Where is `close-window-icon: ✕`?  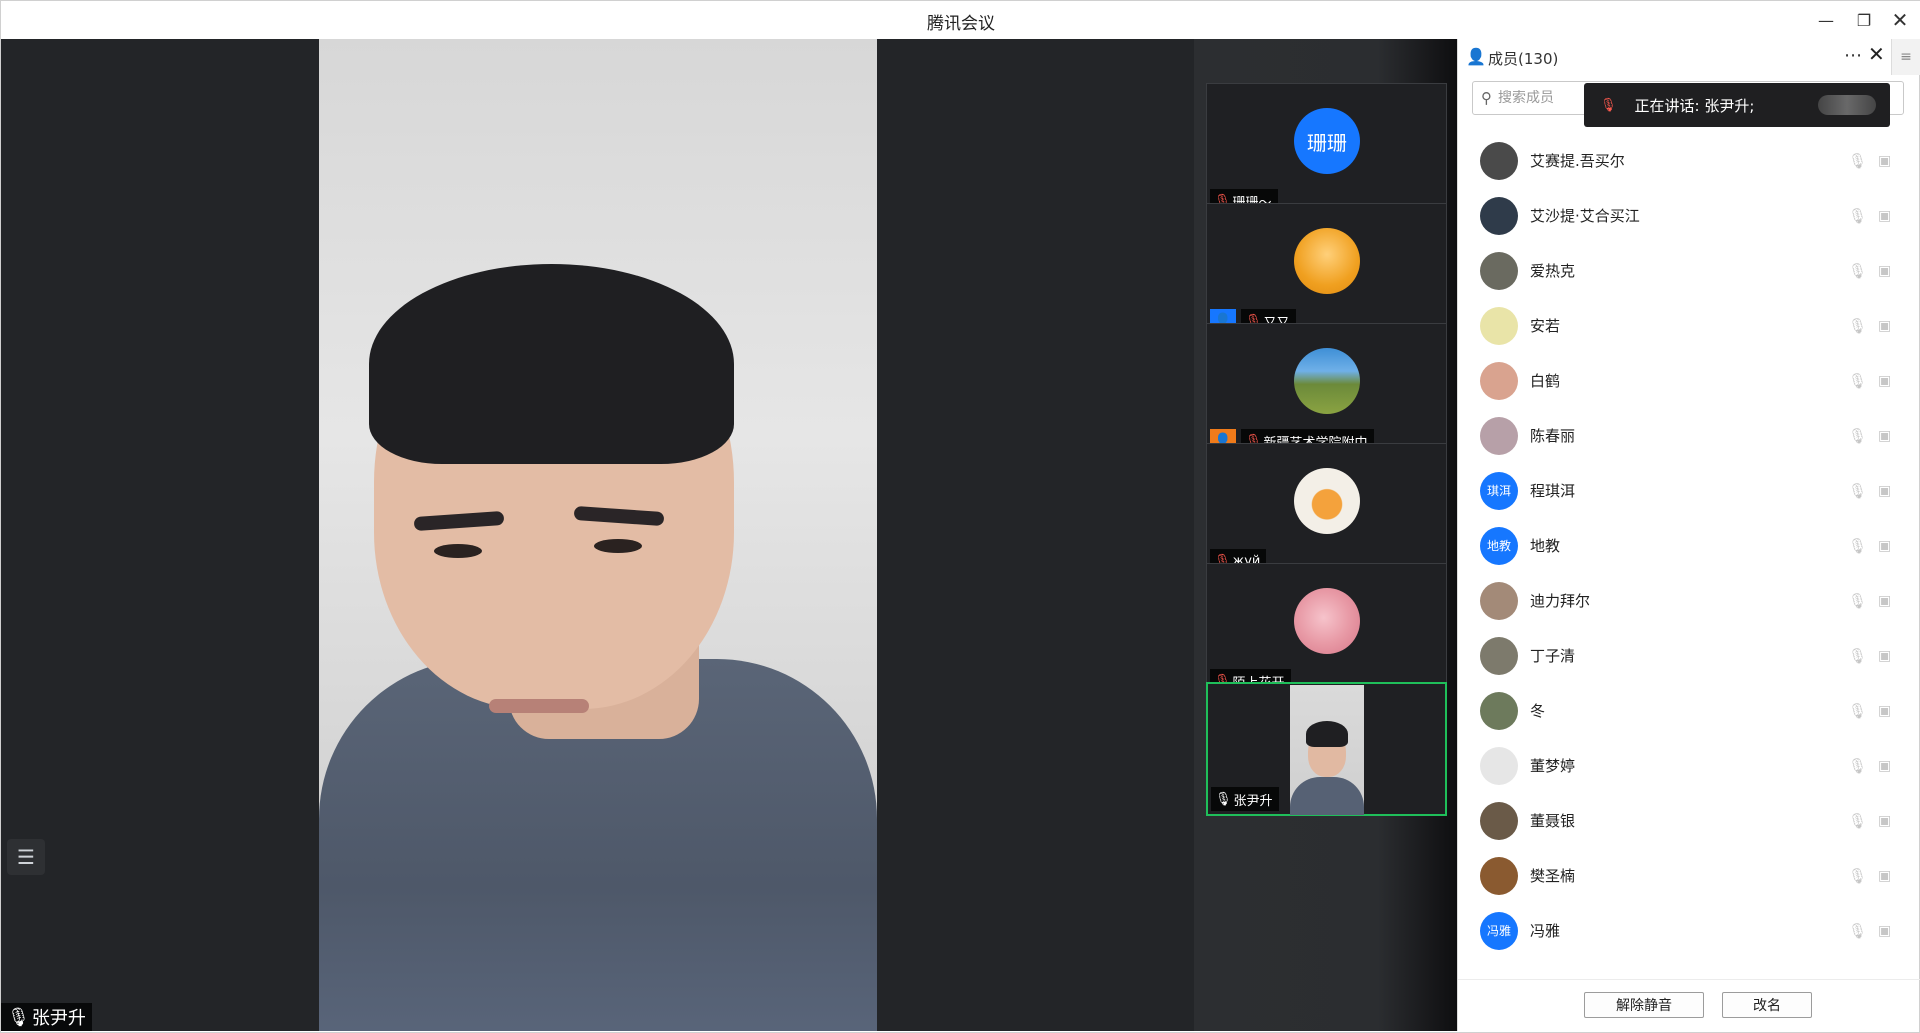
close-window-icon: ✕ is located at coordinates (1900, 20).